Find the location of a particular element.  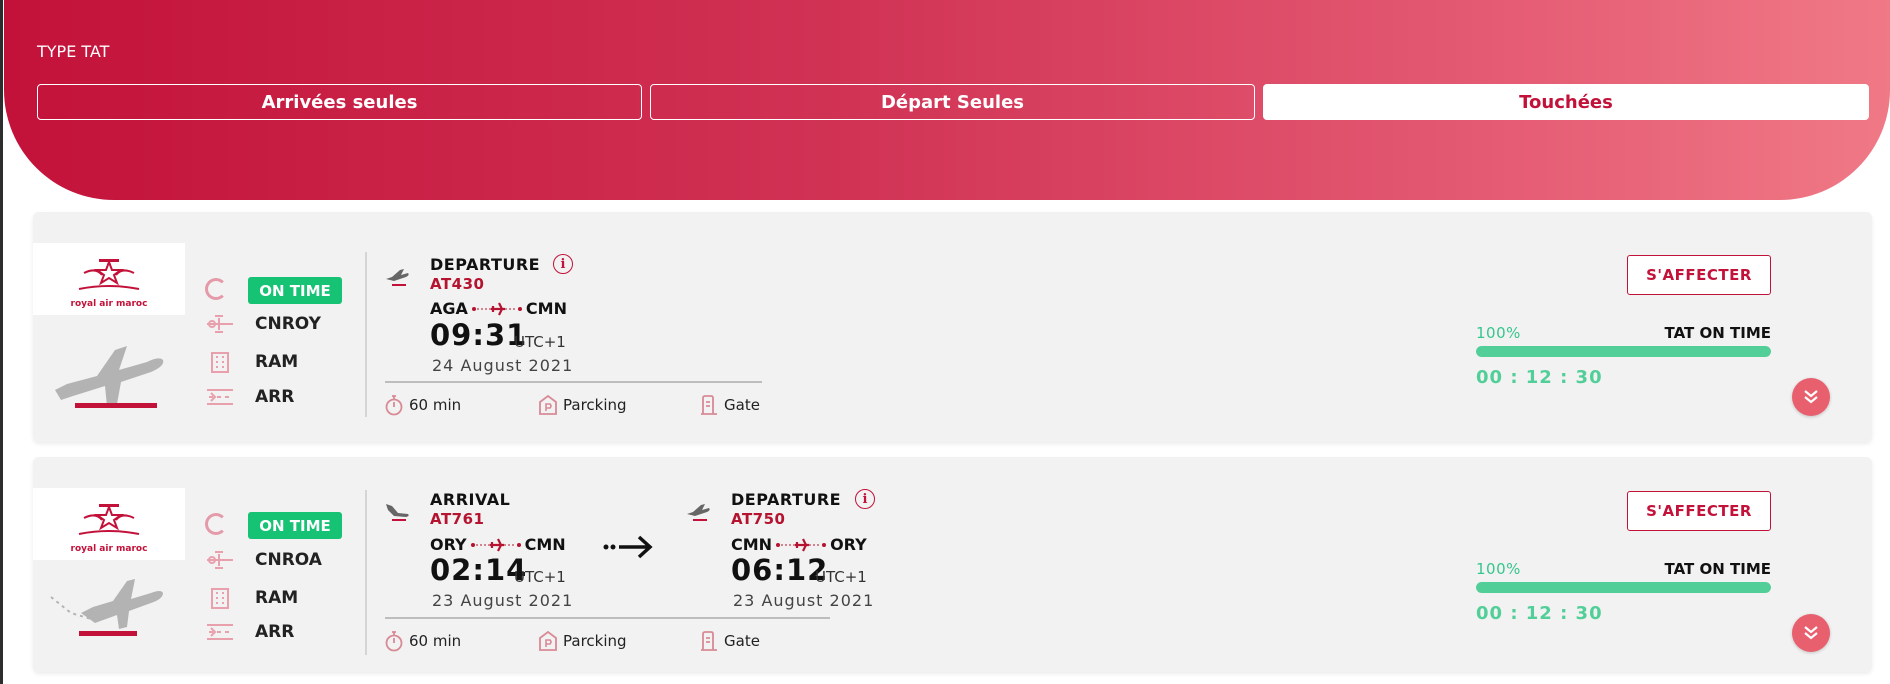

route: CMN ORY is located at coordinates (799, 544).